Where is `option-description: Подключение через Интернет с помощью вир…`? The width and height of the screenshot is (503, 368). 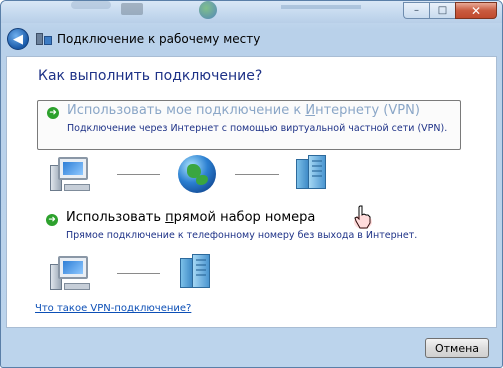 option-description: Подключение через Интернет с помощью вир… is located at coordinates (257, 128).